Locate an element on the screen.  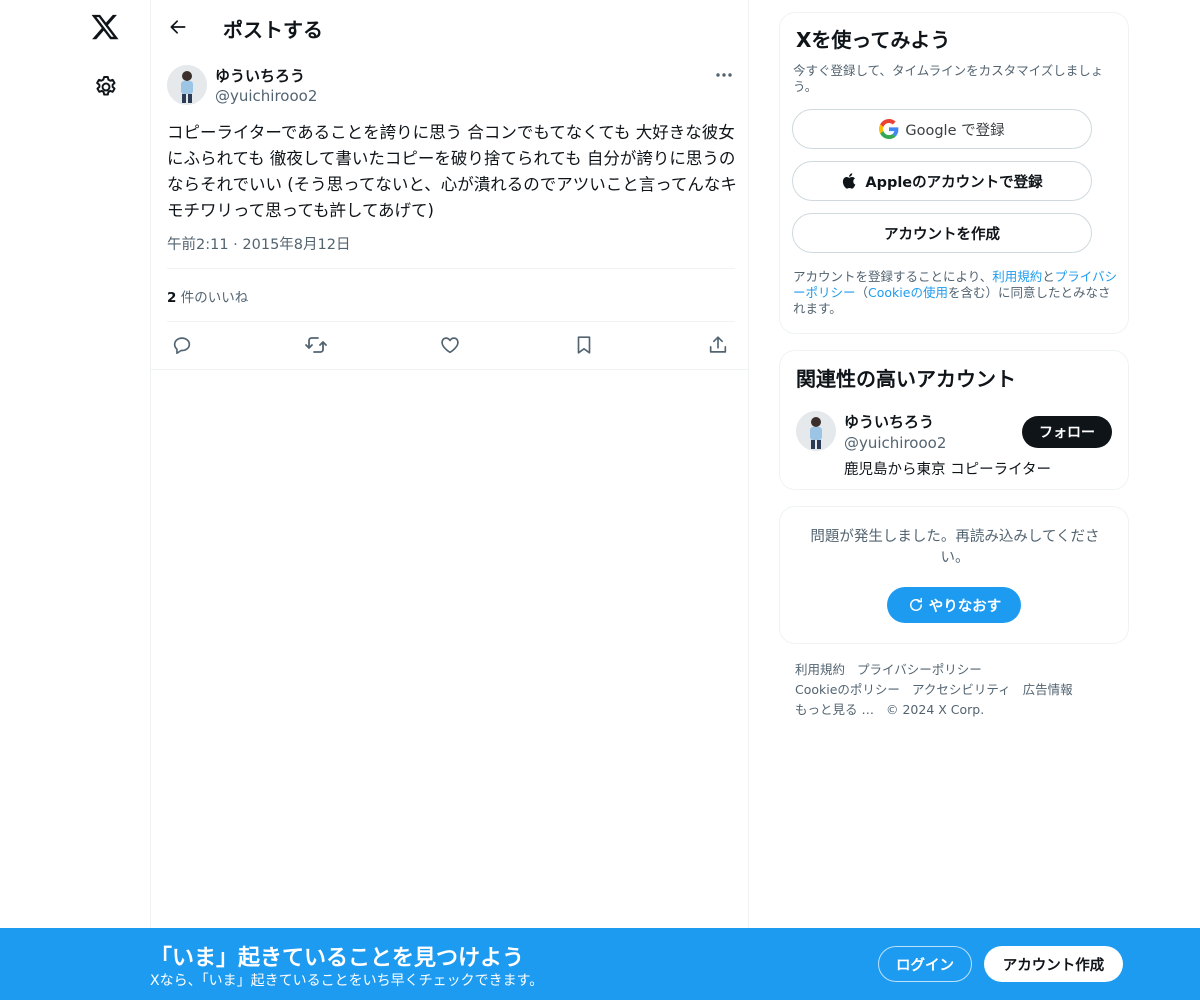
legal-text-3: （ is located at coordinates (862, 292).